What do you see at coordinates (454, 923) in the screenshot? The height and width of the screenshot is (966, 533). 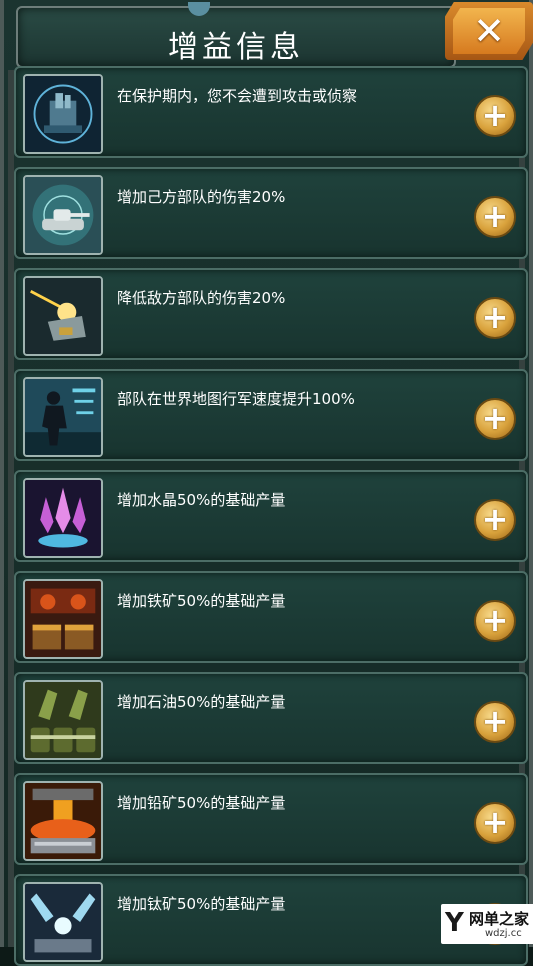 I see `watermark-logo-icon: Y` at bounding box center [454, 923].